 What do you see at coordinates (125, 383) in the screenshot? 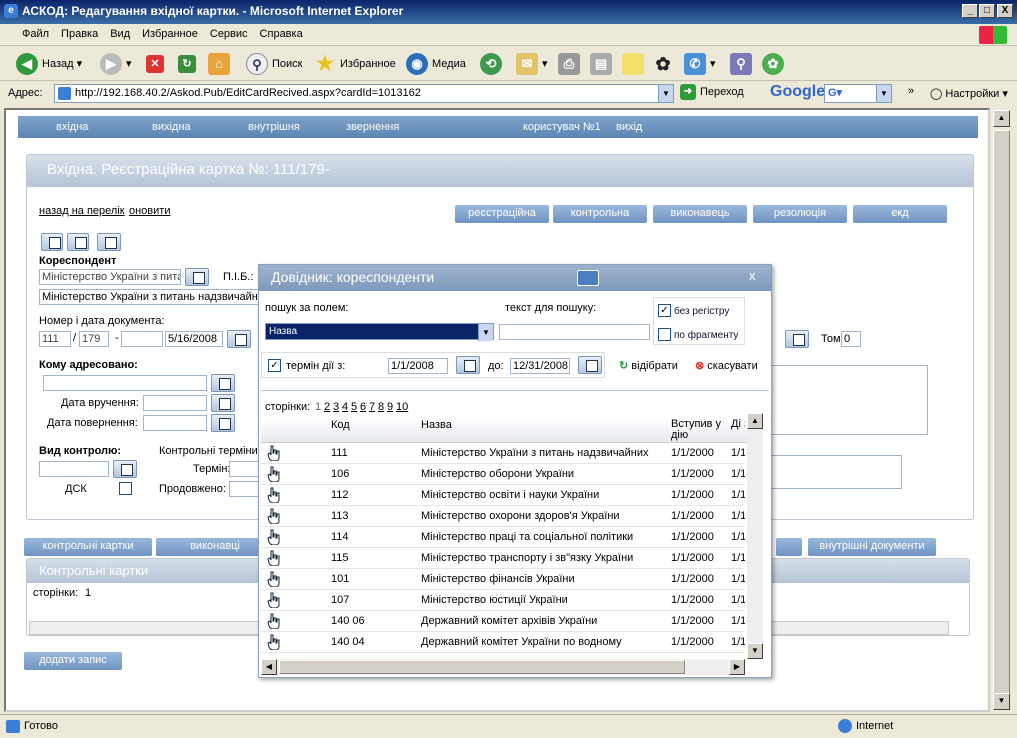
I see `addressed-field` at bounding box center [125, 383].